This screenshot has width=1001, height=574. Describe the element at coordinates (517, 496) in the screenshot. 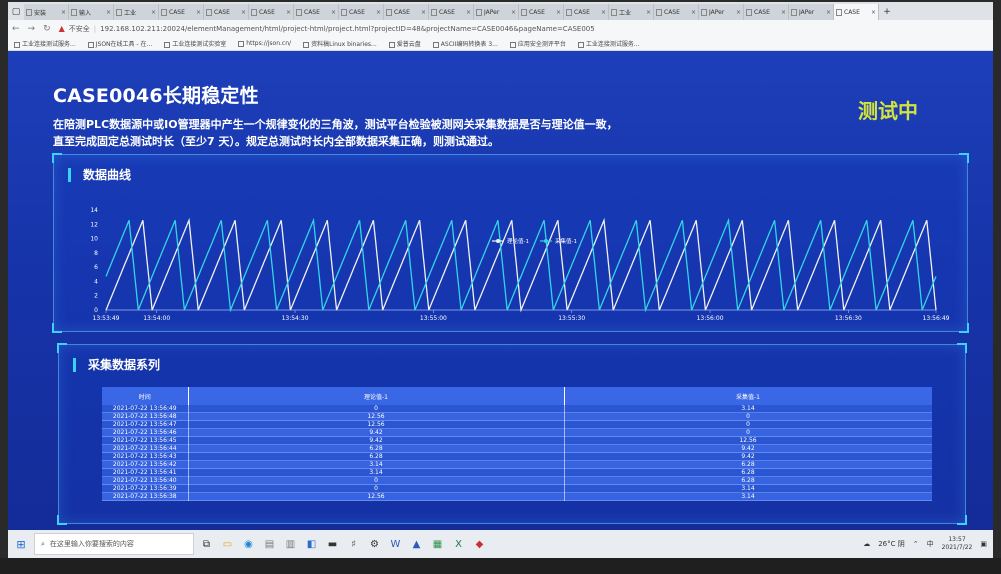

I see `table-row: 2021-07-22 13:56:38 12.56 3.14` at that location.